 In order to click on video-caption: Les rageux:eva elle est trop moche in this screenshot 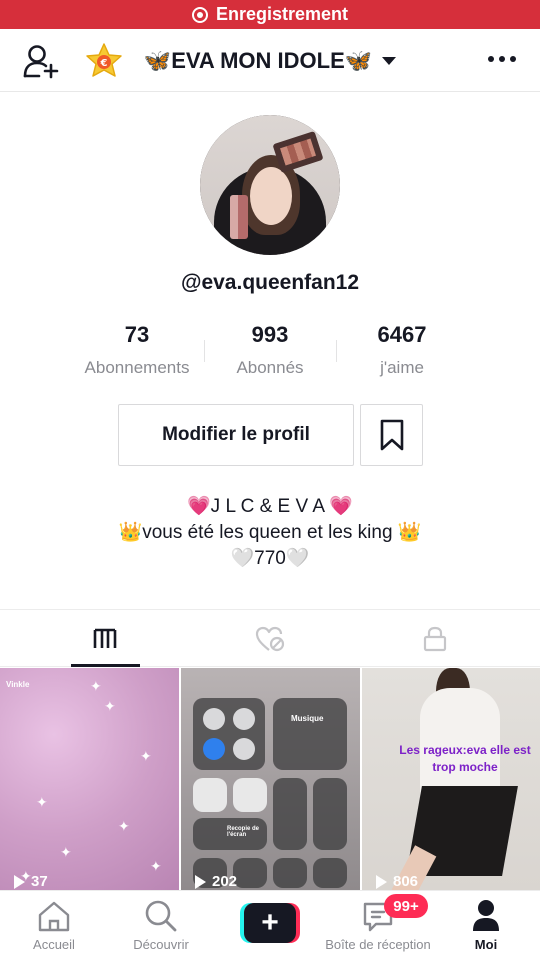, I will do `click(465, 758)`.